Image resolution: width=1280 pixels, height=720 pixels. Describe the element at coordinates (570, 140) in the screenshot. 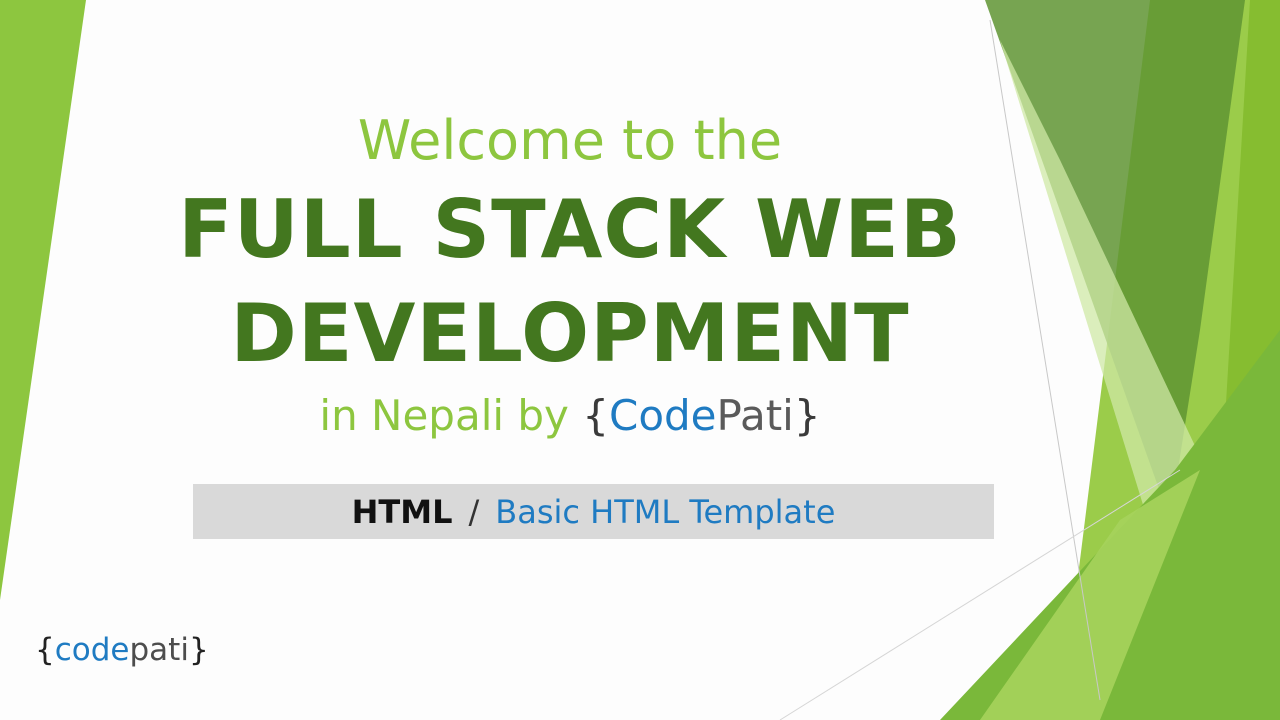

I see `welcome-text: Welcome to the` at that location.